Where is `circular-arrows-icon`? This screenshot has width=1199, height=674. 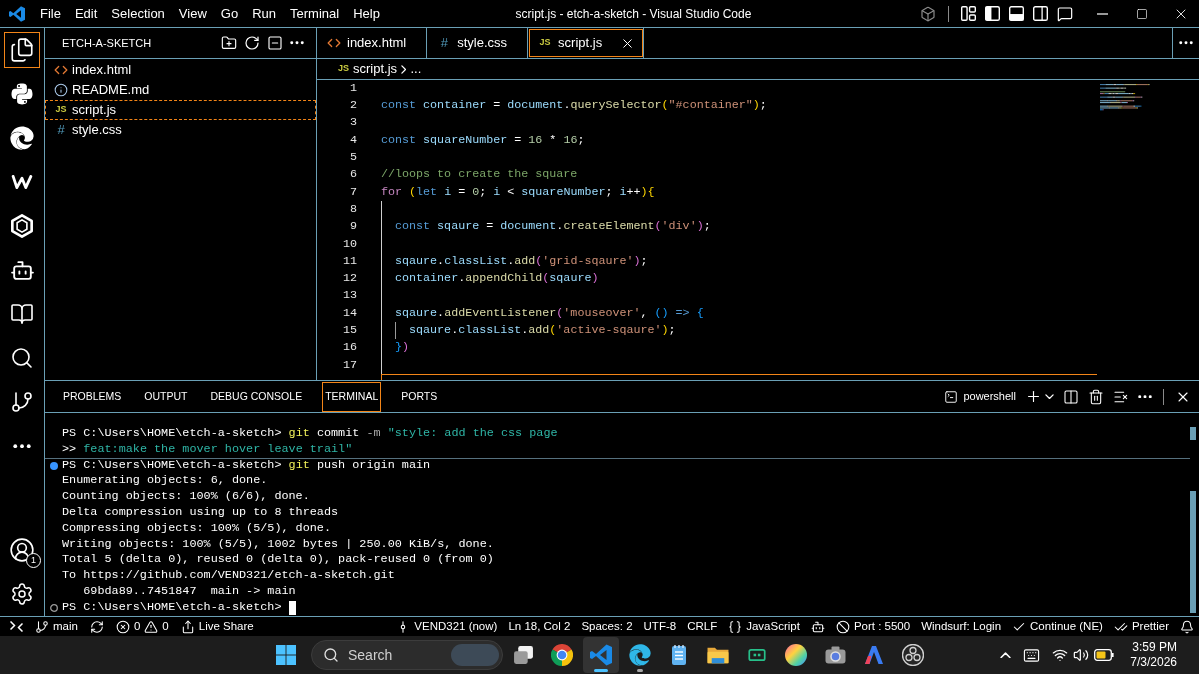 circular-arrows-icon is located at coordinates (96, 626).